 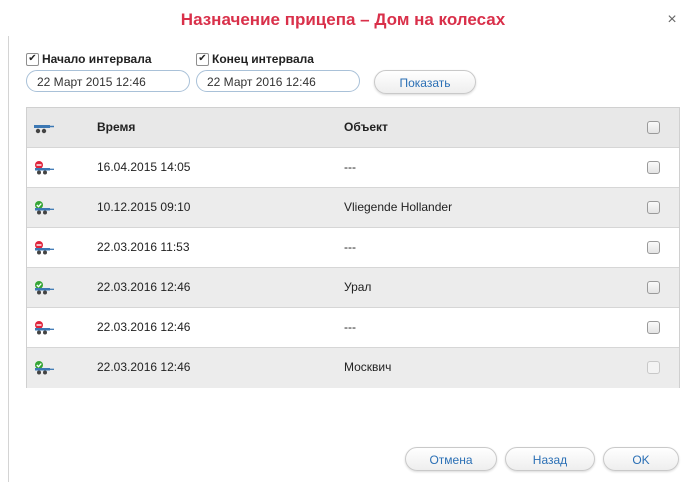 What do you see at coordinates (44, 127) in the screenshot?
I see `trailer-icon` at bounding box center [44, 127].